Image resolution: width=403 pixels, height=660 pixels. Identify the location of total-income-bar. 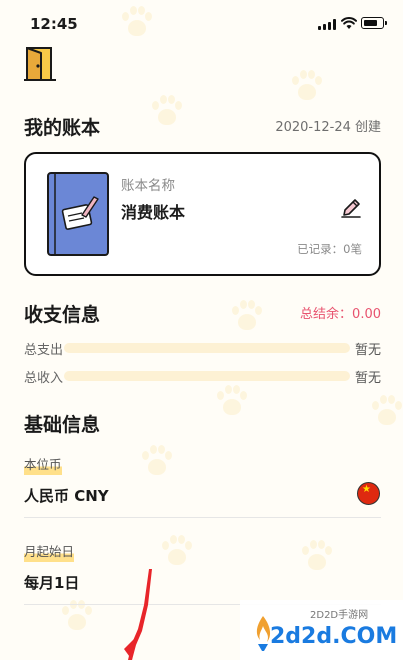
(207, 376).